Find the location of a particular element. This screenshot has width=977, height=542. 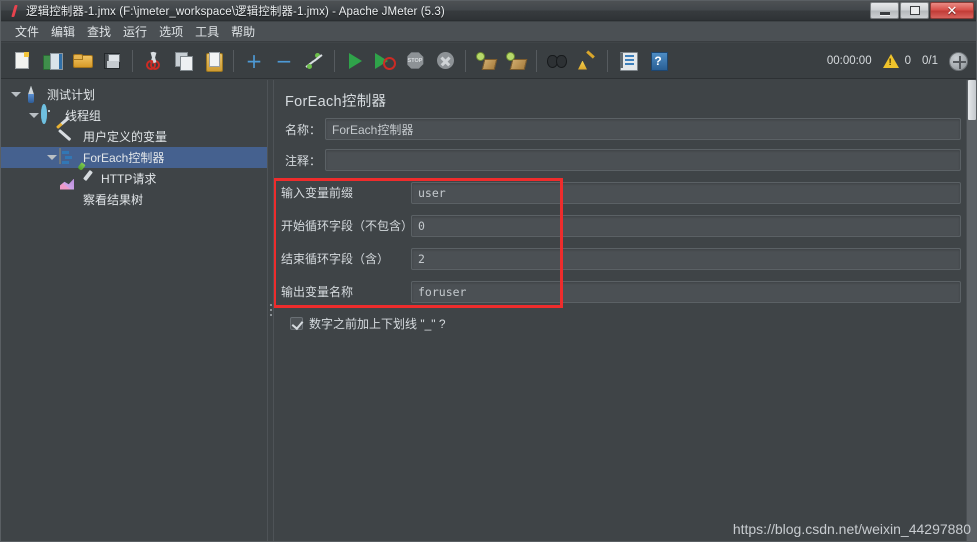

test-plan-icon is located at coordinates (33, 95).